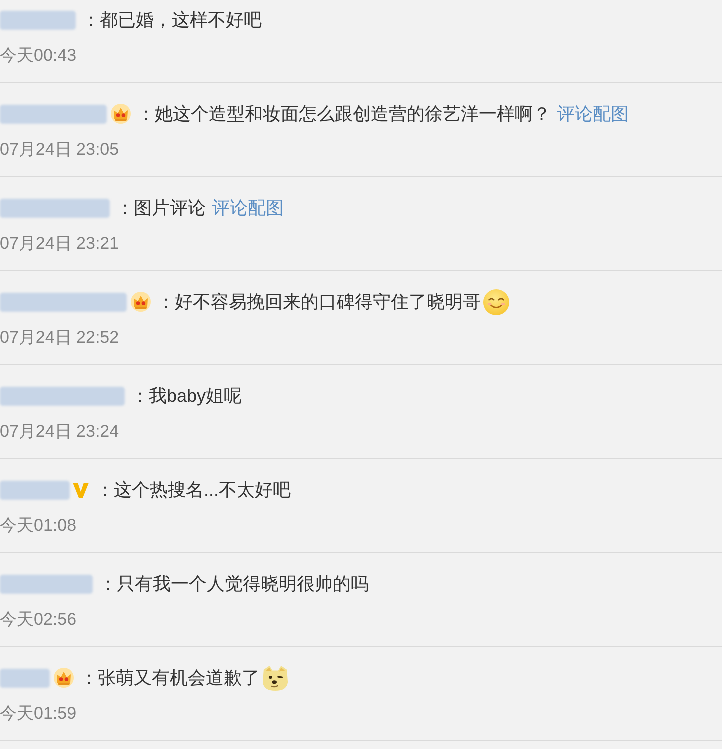  Describe the element at coordinates (60, 150) in the screenshot. I see `comment-time: 07月24日 23:05` at that location.